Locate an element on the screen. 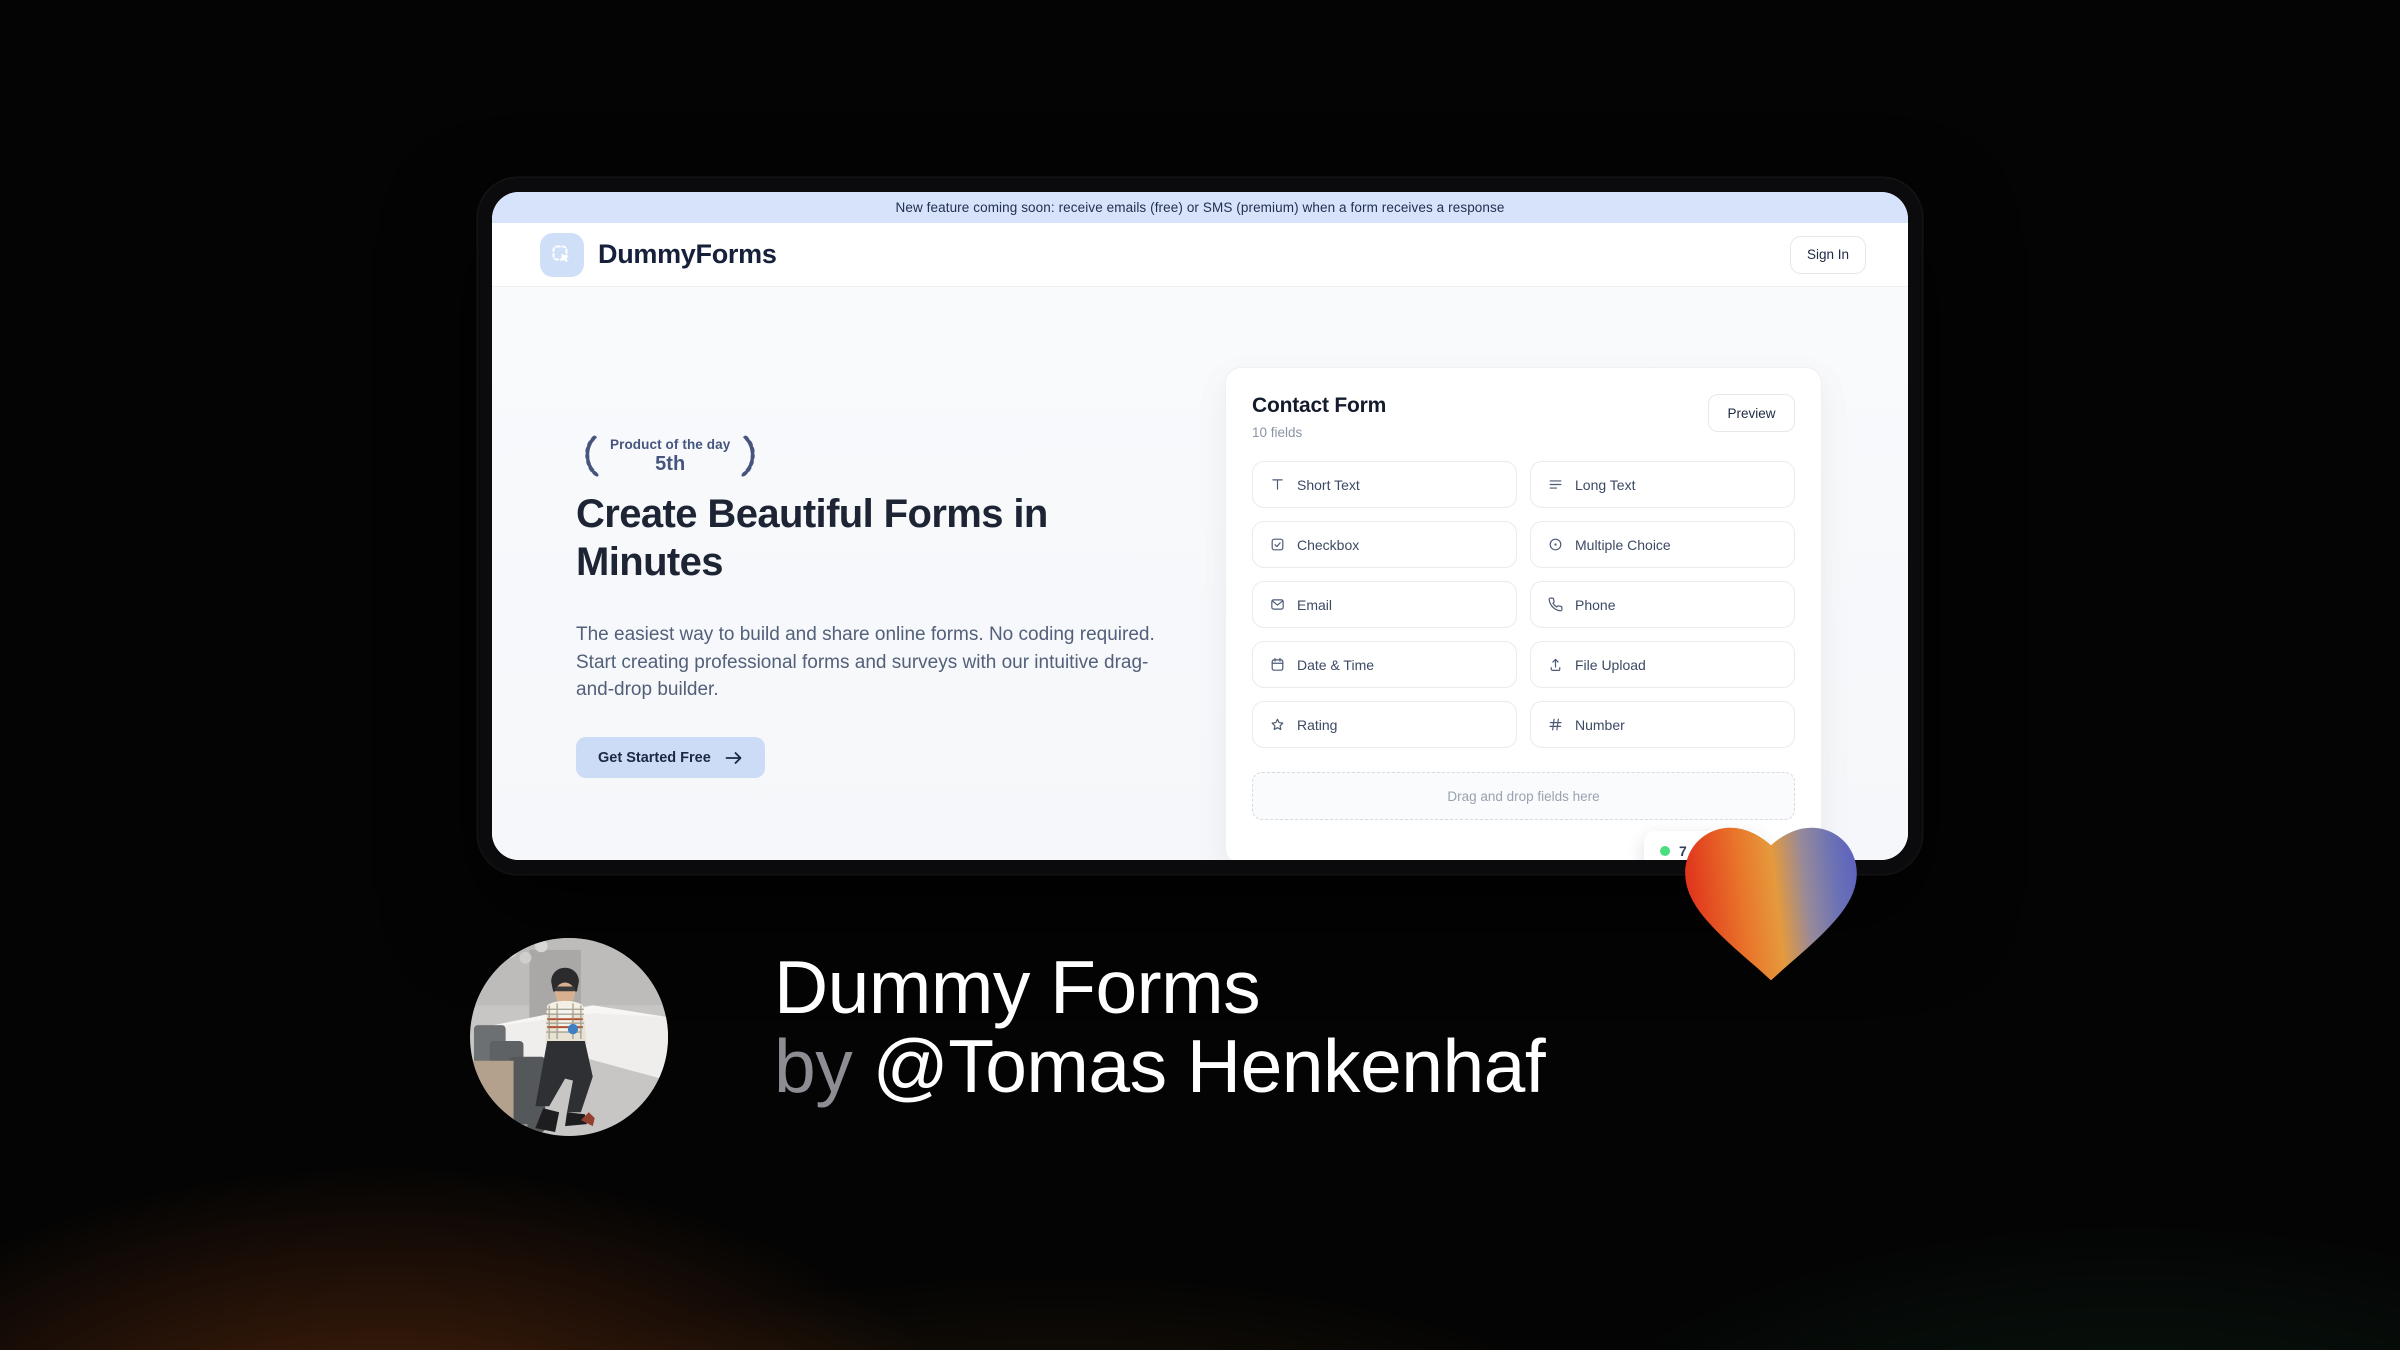 This screenshot has height=1350, width=2400. field-file-upload: File Upload is located at coordinates (1662, 664).